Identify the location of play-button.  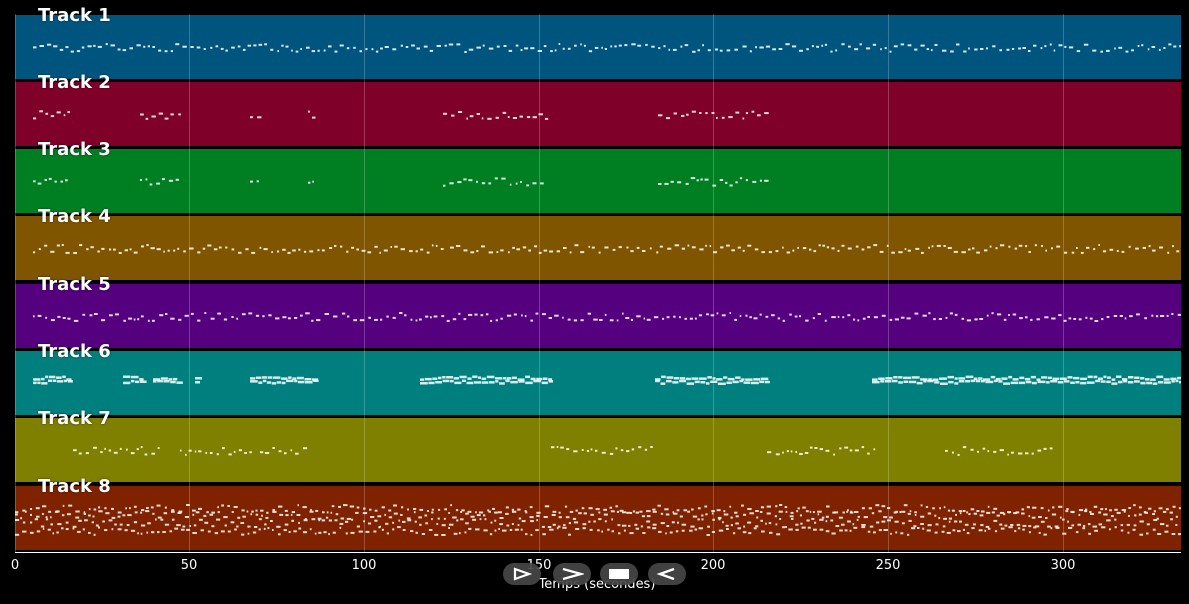
(522, 574).